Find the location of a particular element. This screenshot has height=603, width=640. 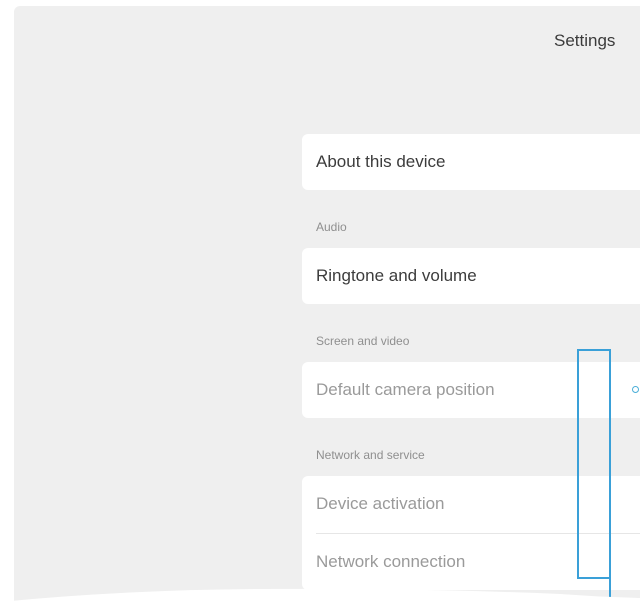

ringtone-and-volume-label: Ringtone and volume is located at coordinates (396, 275).